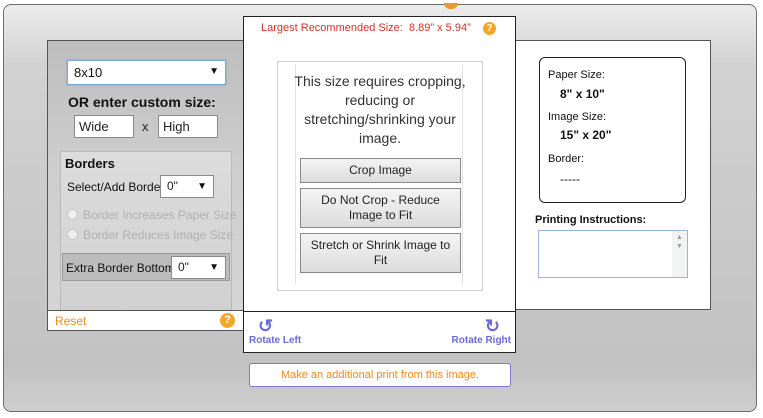  Describe the element at coordinates (481, 331) in the screenshot. I see `rotate-right-button: ↻ Rotate Right` at that location.